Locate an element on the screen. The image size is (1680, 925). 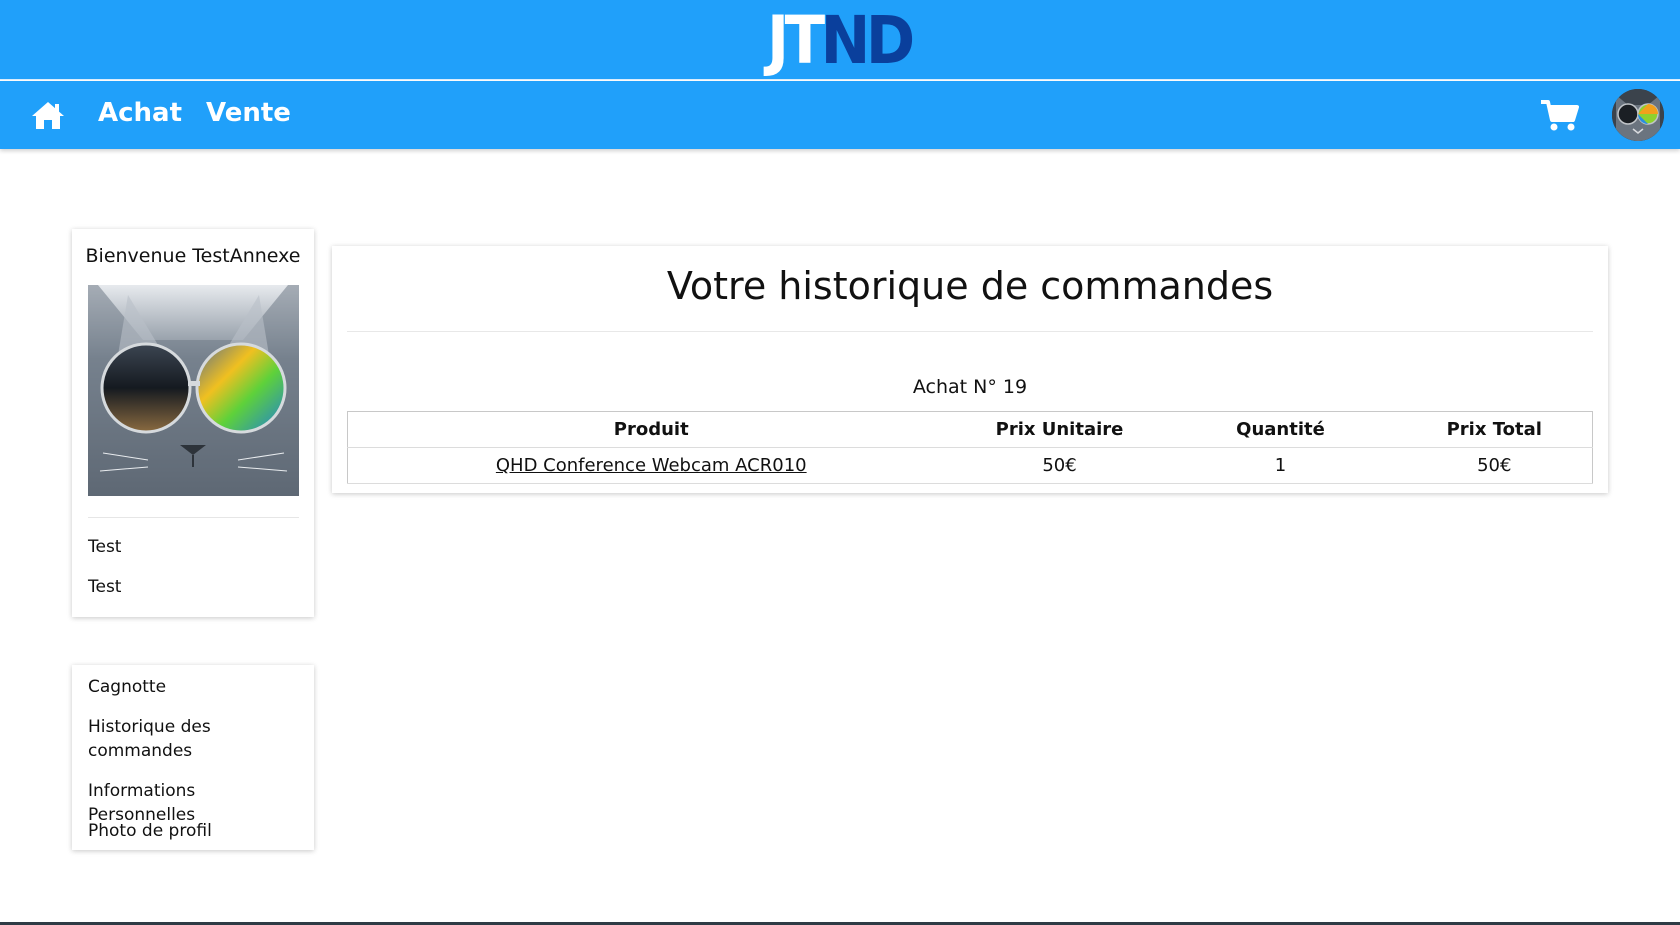
column-header-total-price: Prix Total is located at coordinates (1494, 429).